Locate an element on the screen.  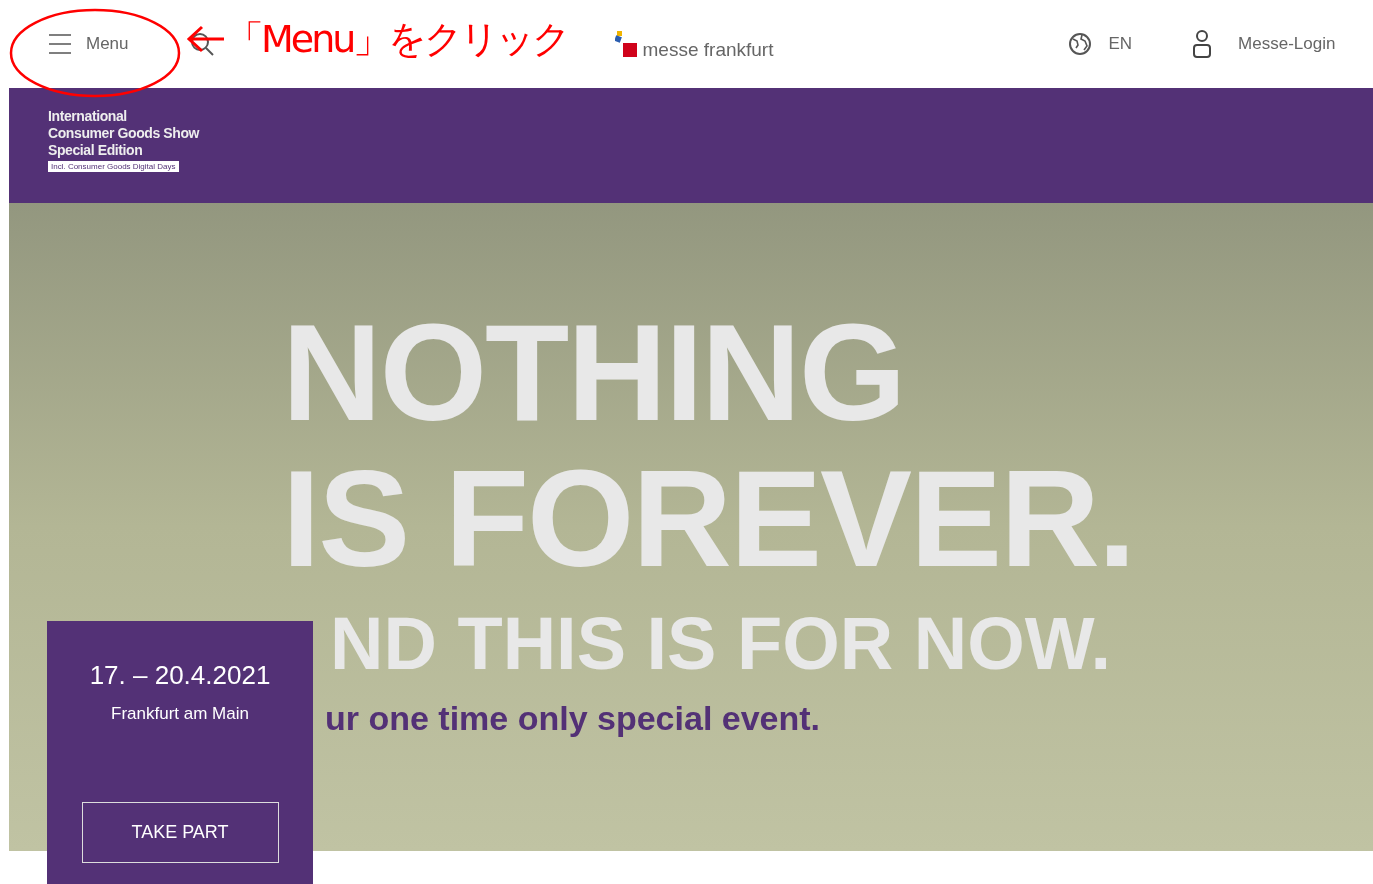
show-title: Special Edition is located at coordinates (95, 150).